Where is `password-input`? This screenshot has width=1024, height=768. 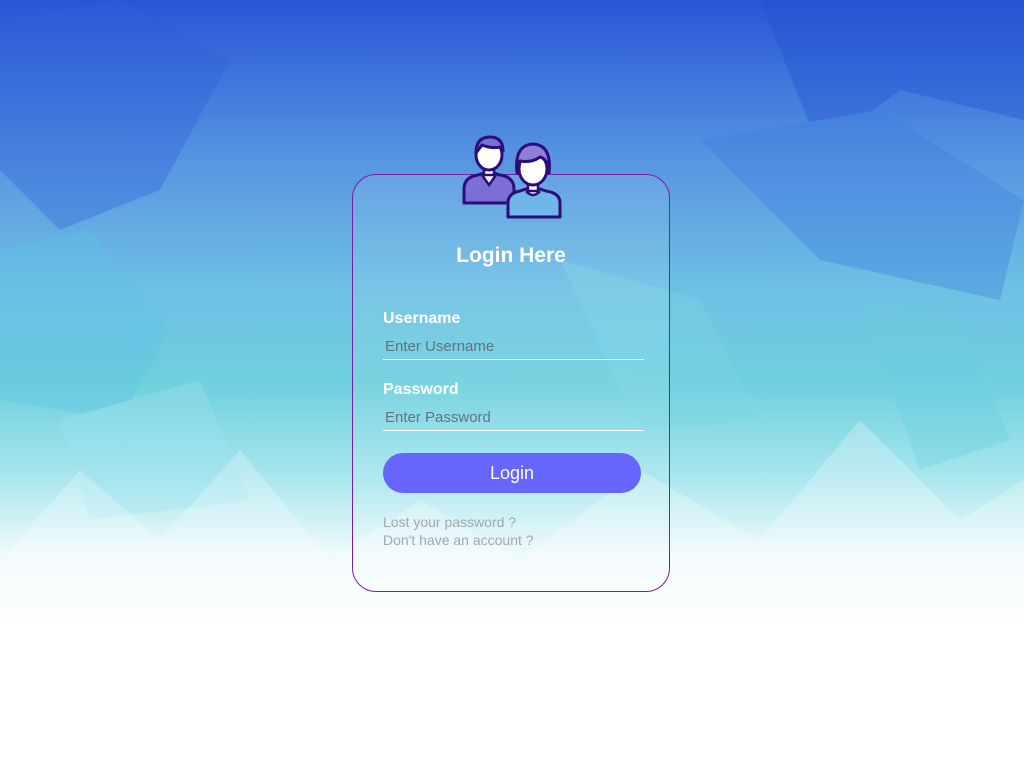
password-input is located at coordinates (513, 418).